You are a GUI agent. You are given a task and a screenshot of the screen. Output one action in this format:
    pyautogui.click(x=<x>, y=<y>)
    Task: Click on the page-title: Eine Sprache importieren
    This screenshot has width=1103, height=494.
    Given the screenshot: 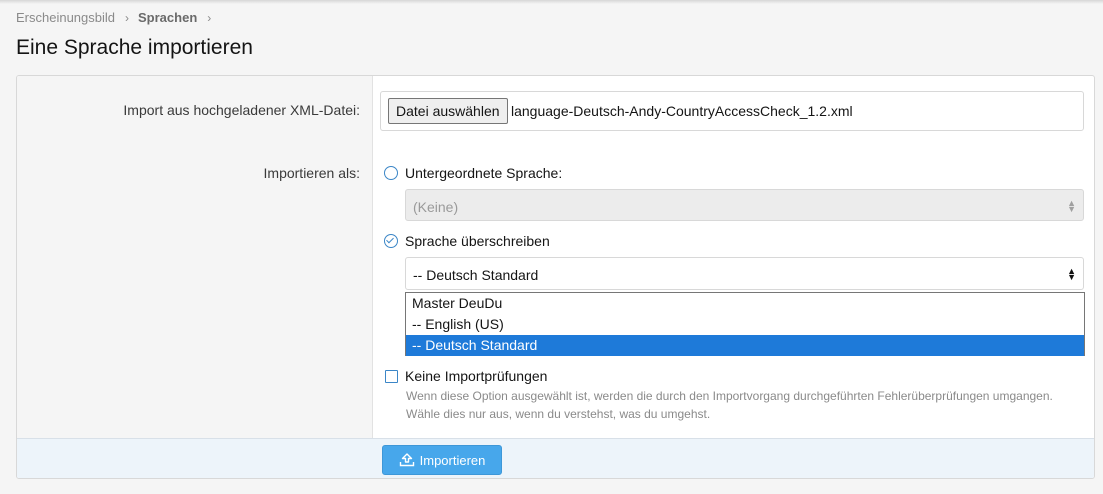 What is the action you would take?
    pyautogui.click(x=134, y=47)
    